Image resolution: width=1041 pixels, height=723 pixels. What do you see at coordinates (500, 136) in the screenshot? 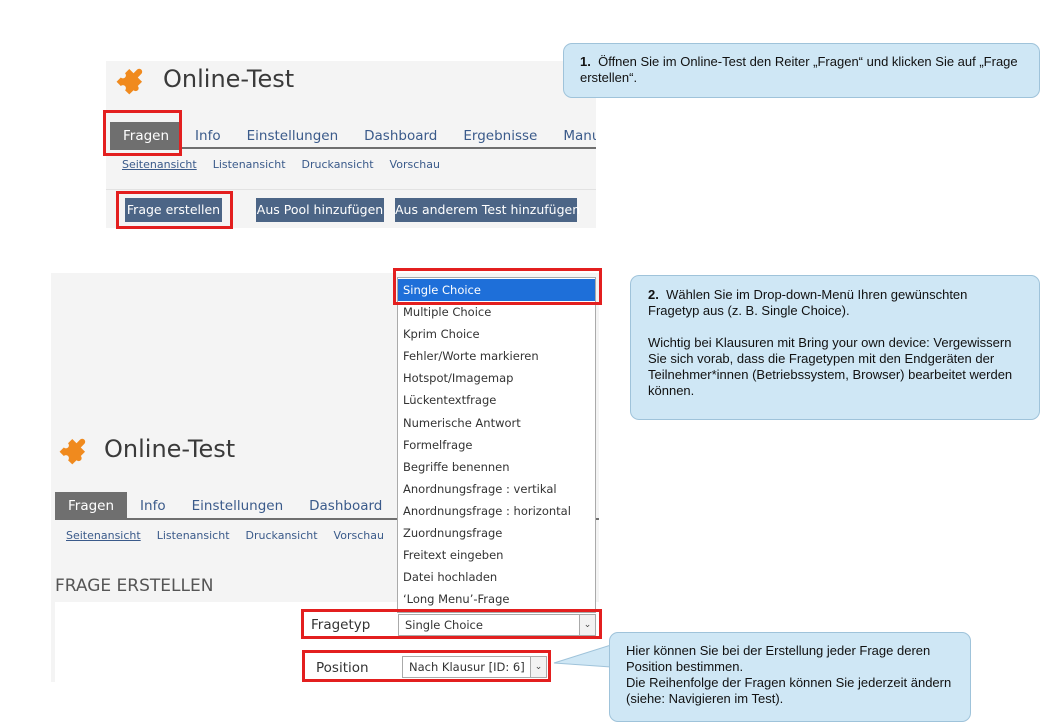
I see `tab-ergebnisse: Ergebnisse` at bounding box center [500, 136].